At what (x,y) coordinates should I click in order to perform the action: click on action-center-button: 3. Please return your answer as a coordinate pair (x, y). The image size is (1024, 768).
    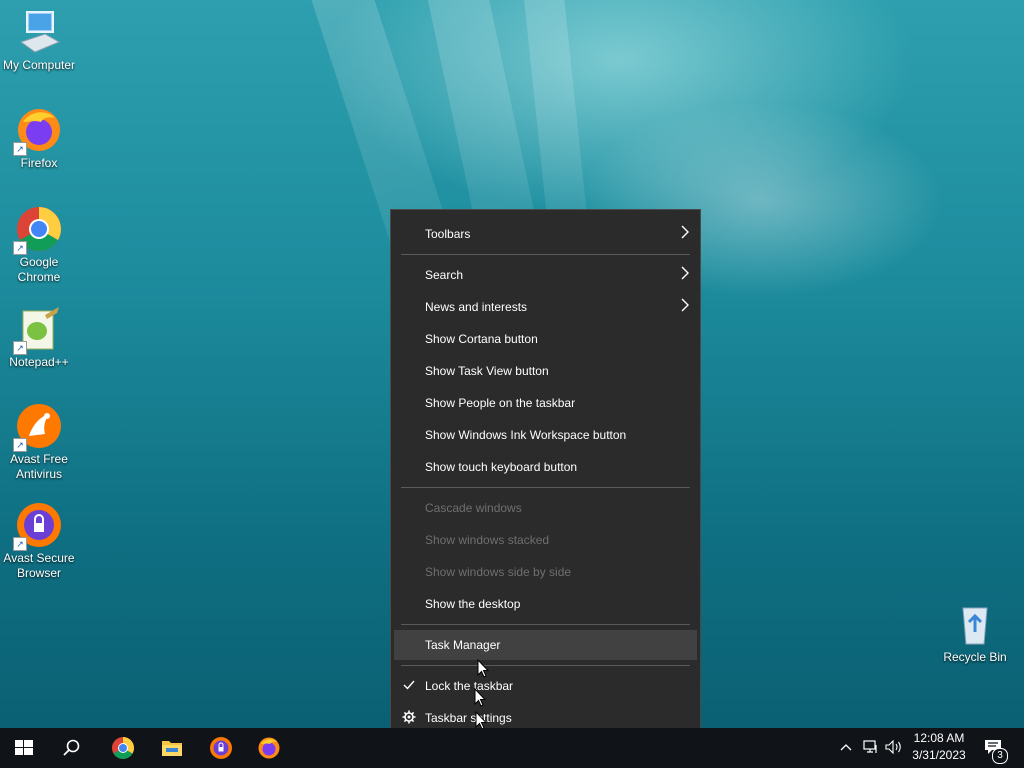
    Looking at the image, I should click on (998, 748).